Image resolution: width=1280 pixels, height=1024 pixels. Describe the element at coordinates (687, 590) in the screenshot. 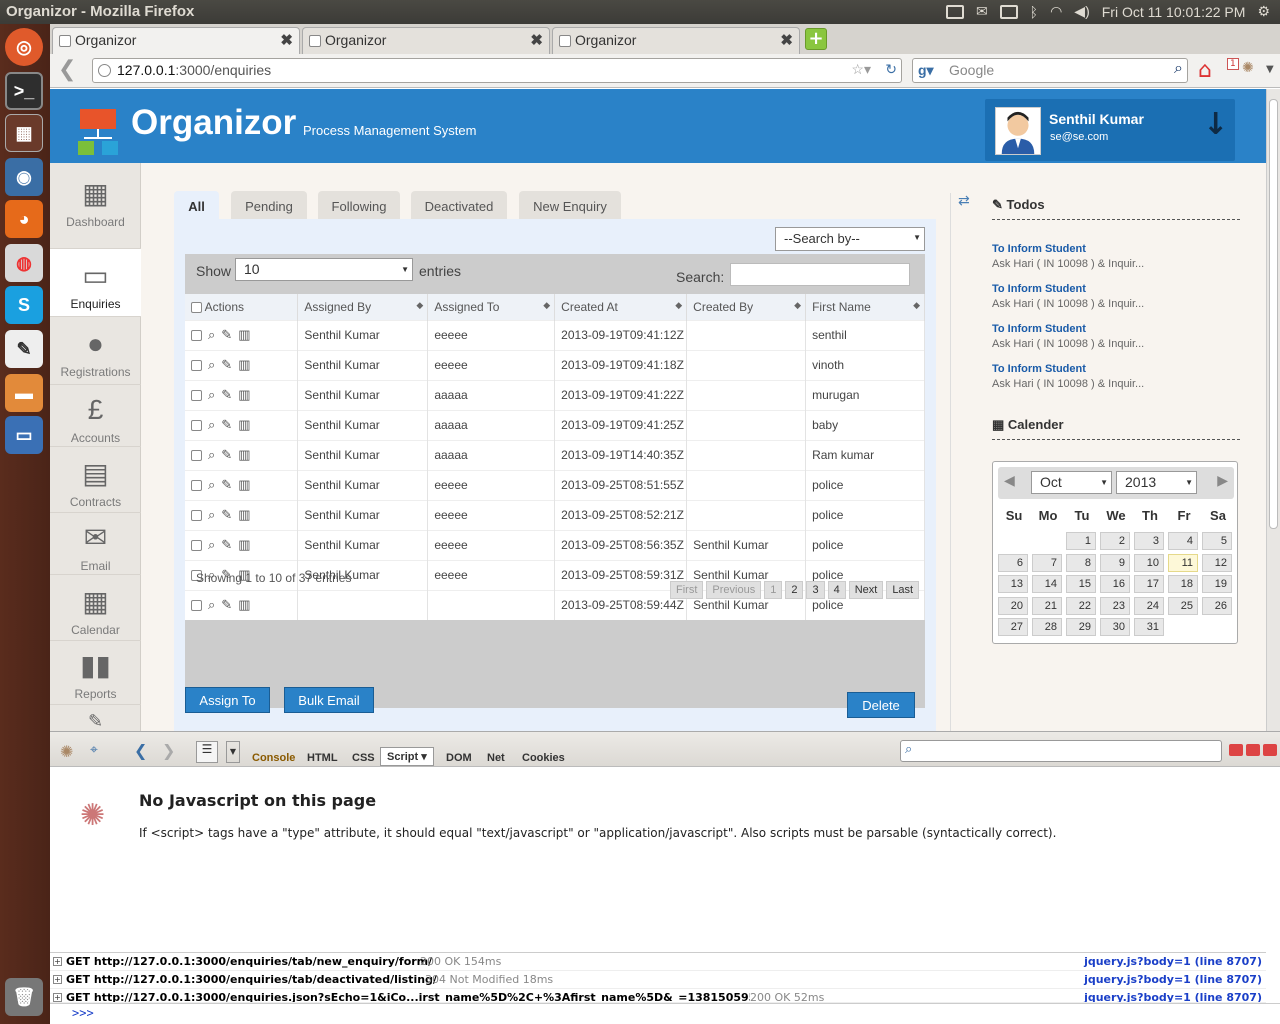

I see `pager-first: First` at that location.